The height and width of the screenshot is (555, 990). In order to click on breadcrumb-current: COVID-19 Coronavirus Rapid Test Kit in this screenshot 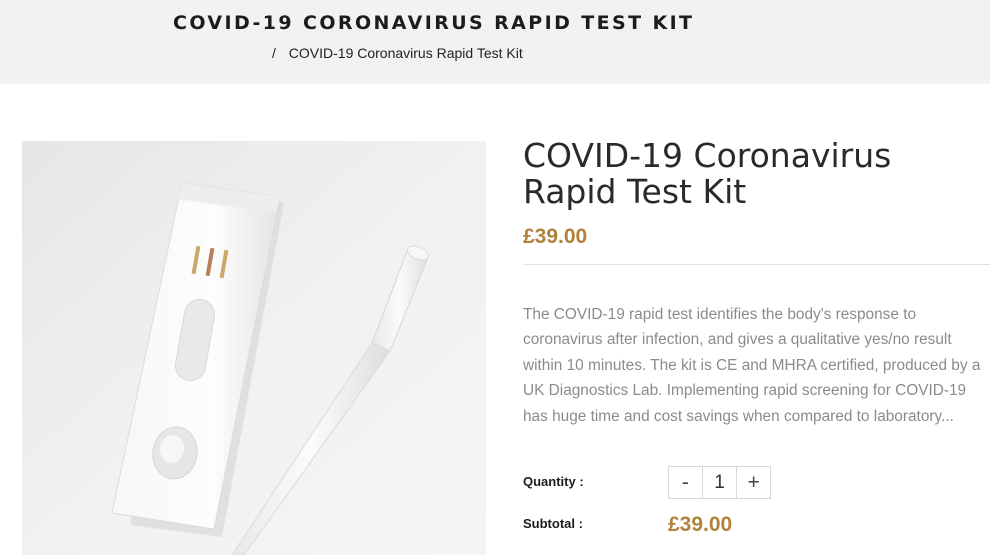, I will do `click(405, 53)`.